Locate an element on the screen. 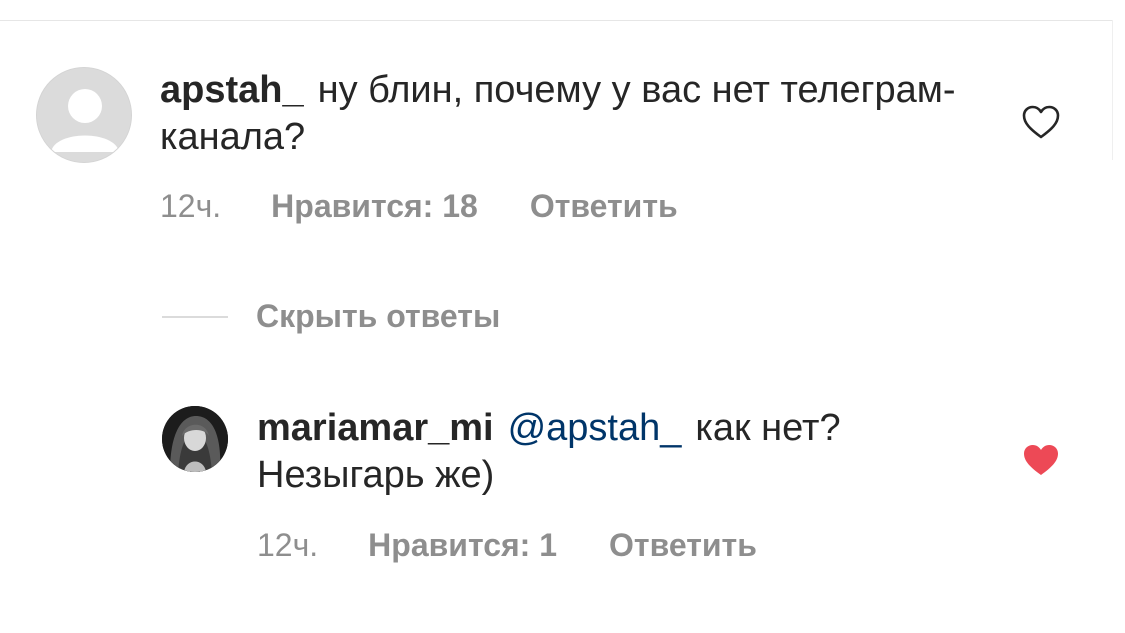 This screenshot has width=1125, height=633. comment-timestamp: 12ч. is located at coordinates (191, 206).